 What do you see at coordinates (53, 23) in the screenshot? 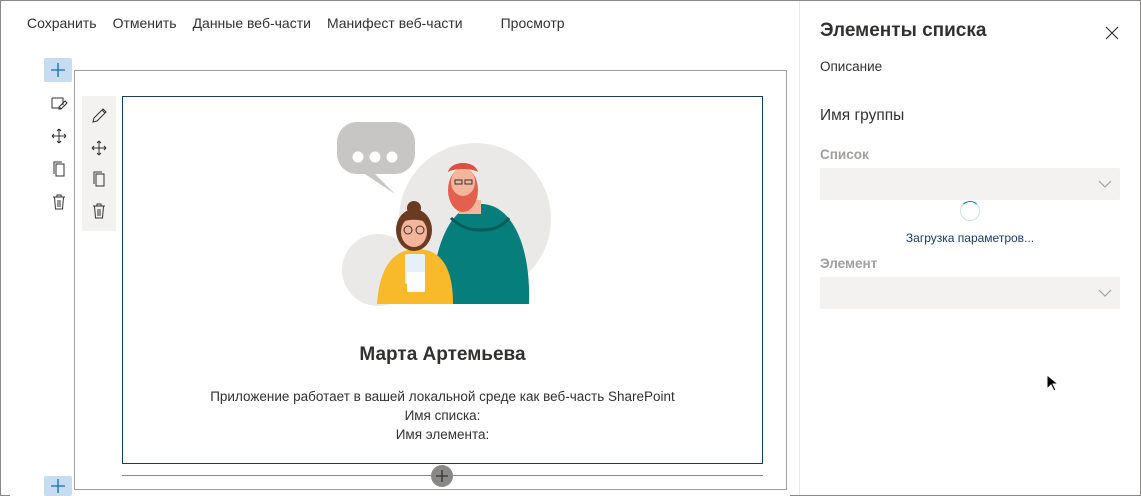
I see `save-button: Сохранить` at bounding box center [53, 23].